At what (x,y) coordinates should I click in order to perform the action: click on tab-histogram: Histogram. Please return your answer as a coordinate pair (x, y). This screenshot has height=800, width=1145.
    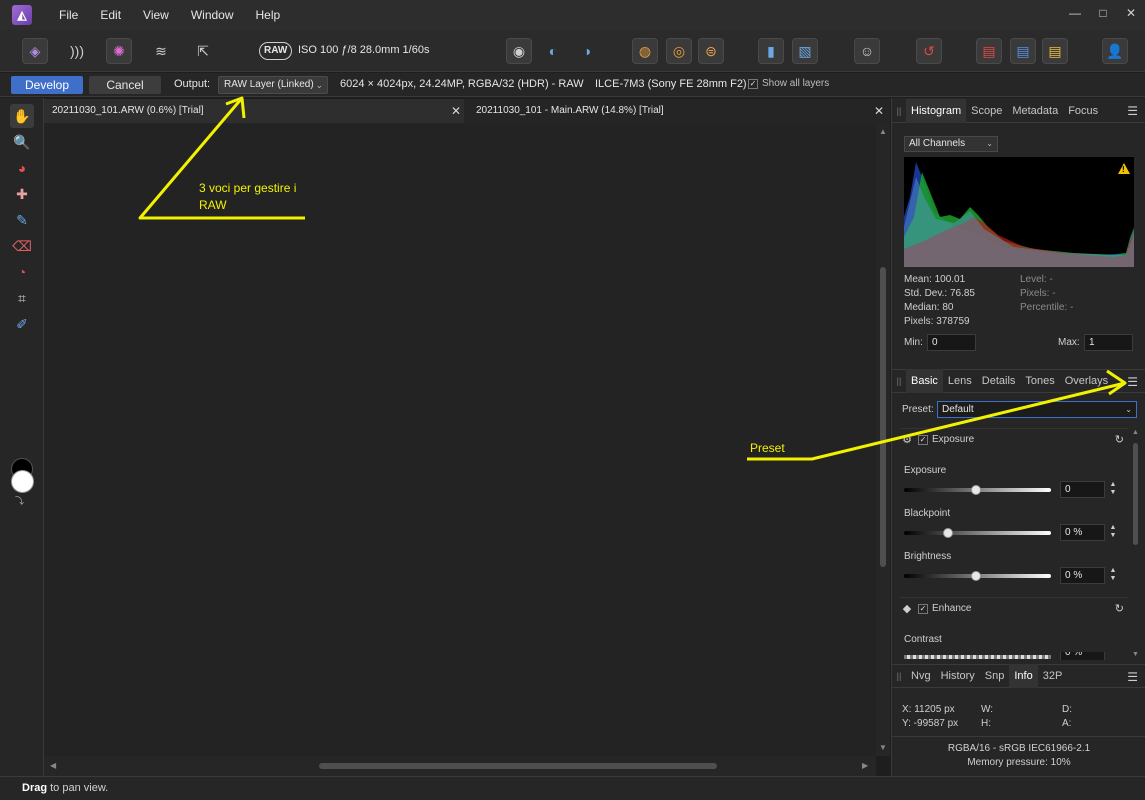
    Looking at the image, I should click on (936, 110).